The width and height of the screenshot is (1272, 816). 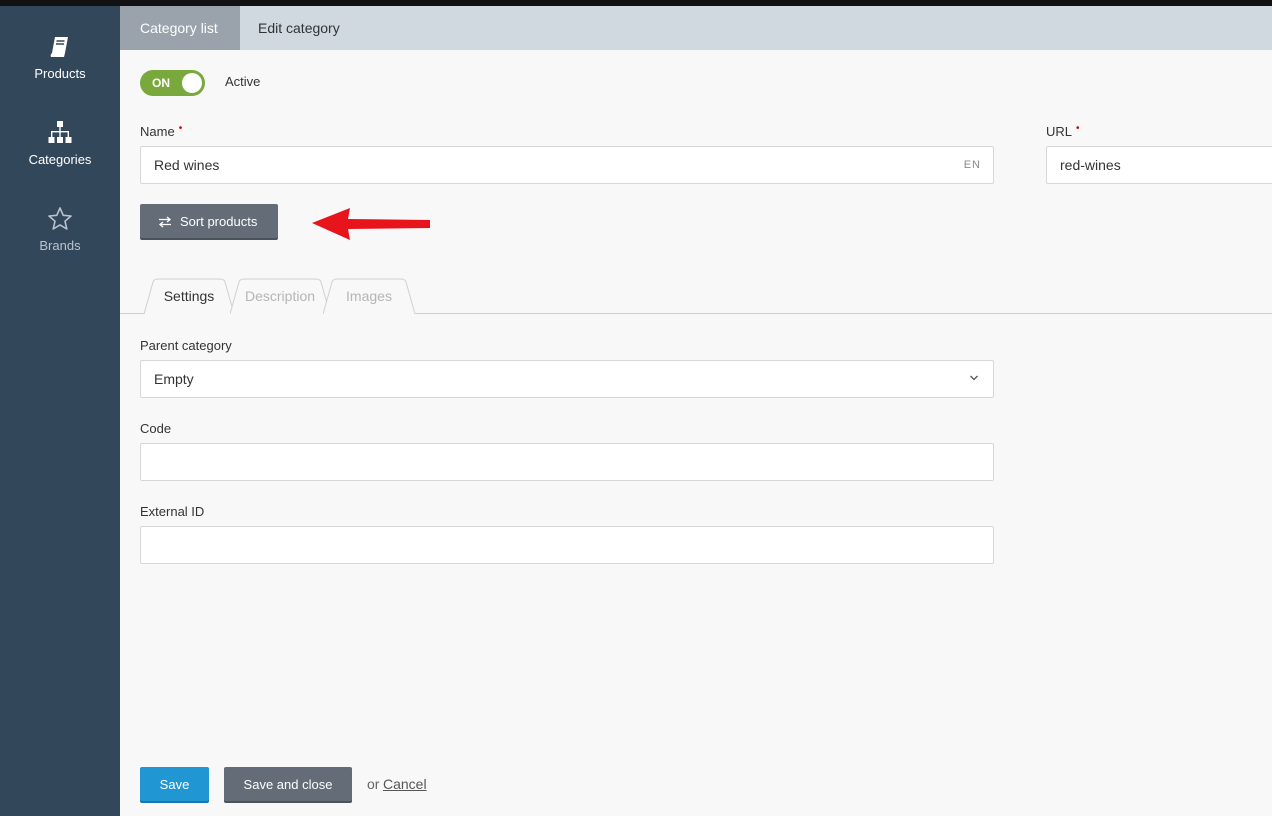 I want to click on sidebar-item-categories: Categories, so click(x=60, y=155).